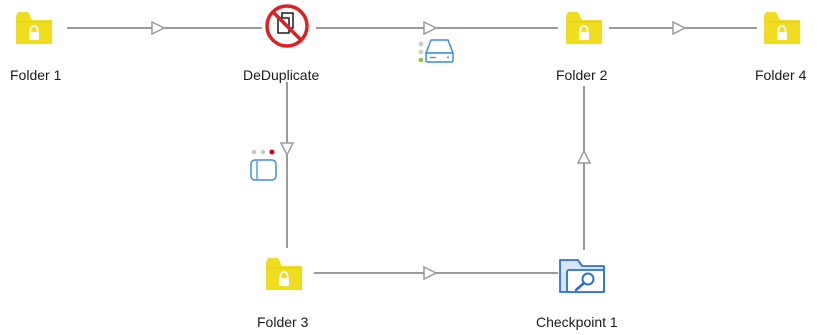  What do you see at coordinates (287, 165) in the screenshot?
I see `connection-deduplicate-to-folder3` at bounding box center [287, 165].